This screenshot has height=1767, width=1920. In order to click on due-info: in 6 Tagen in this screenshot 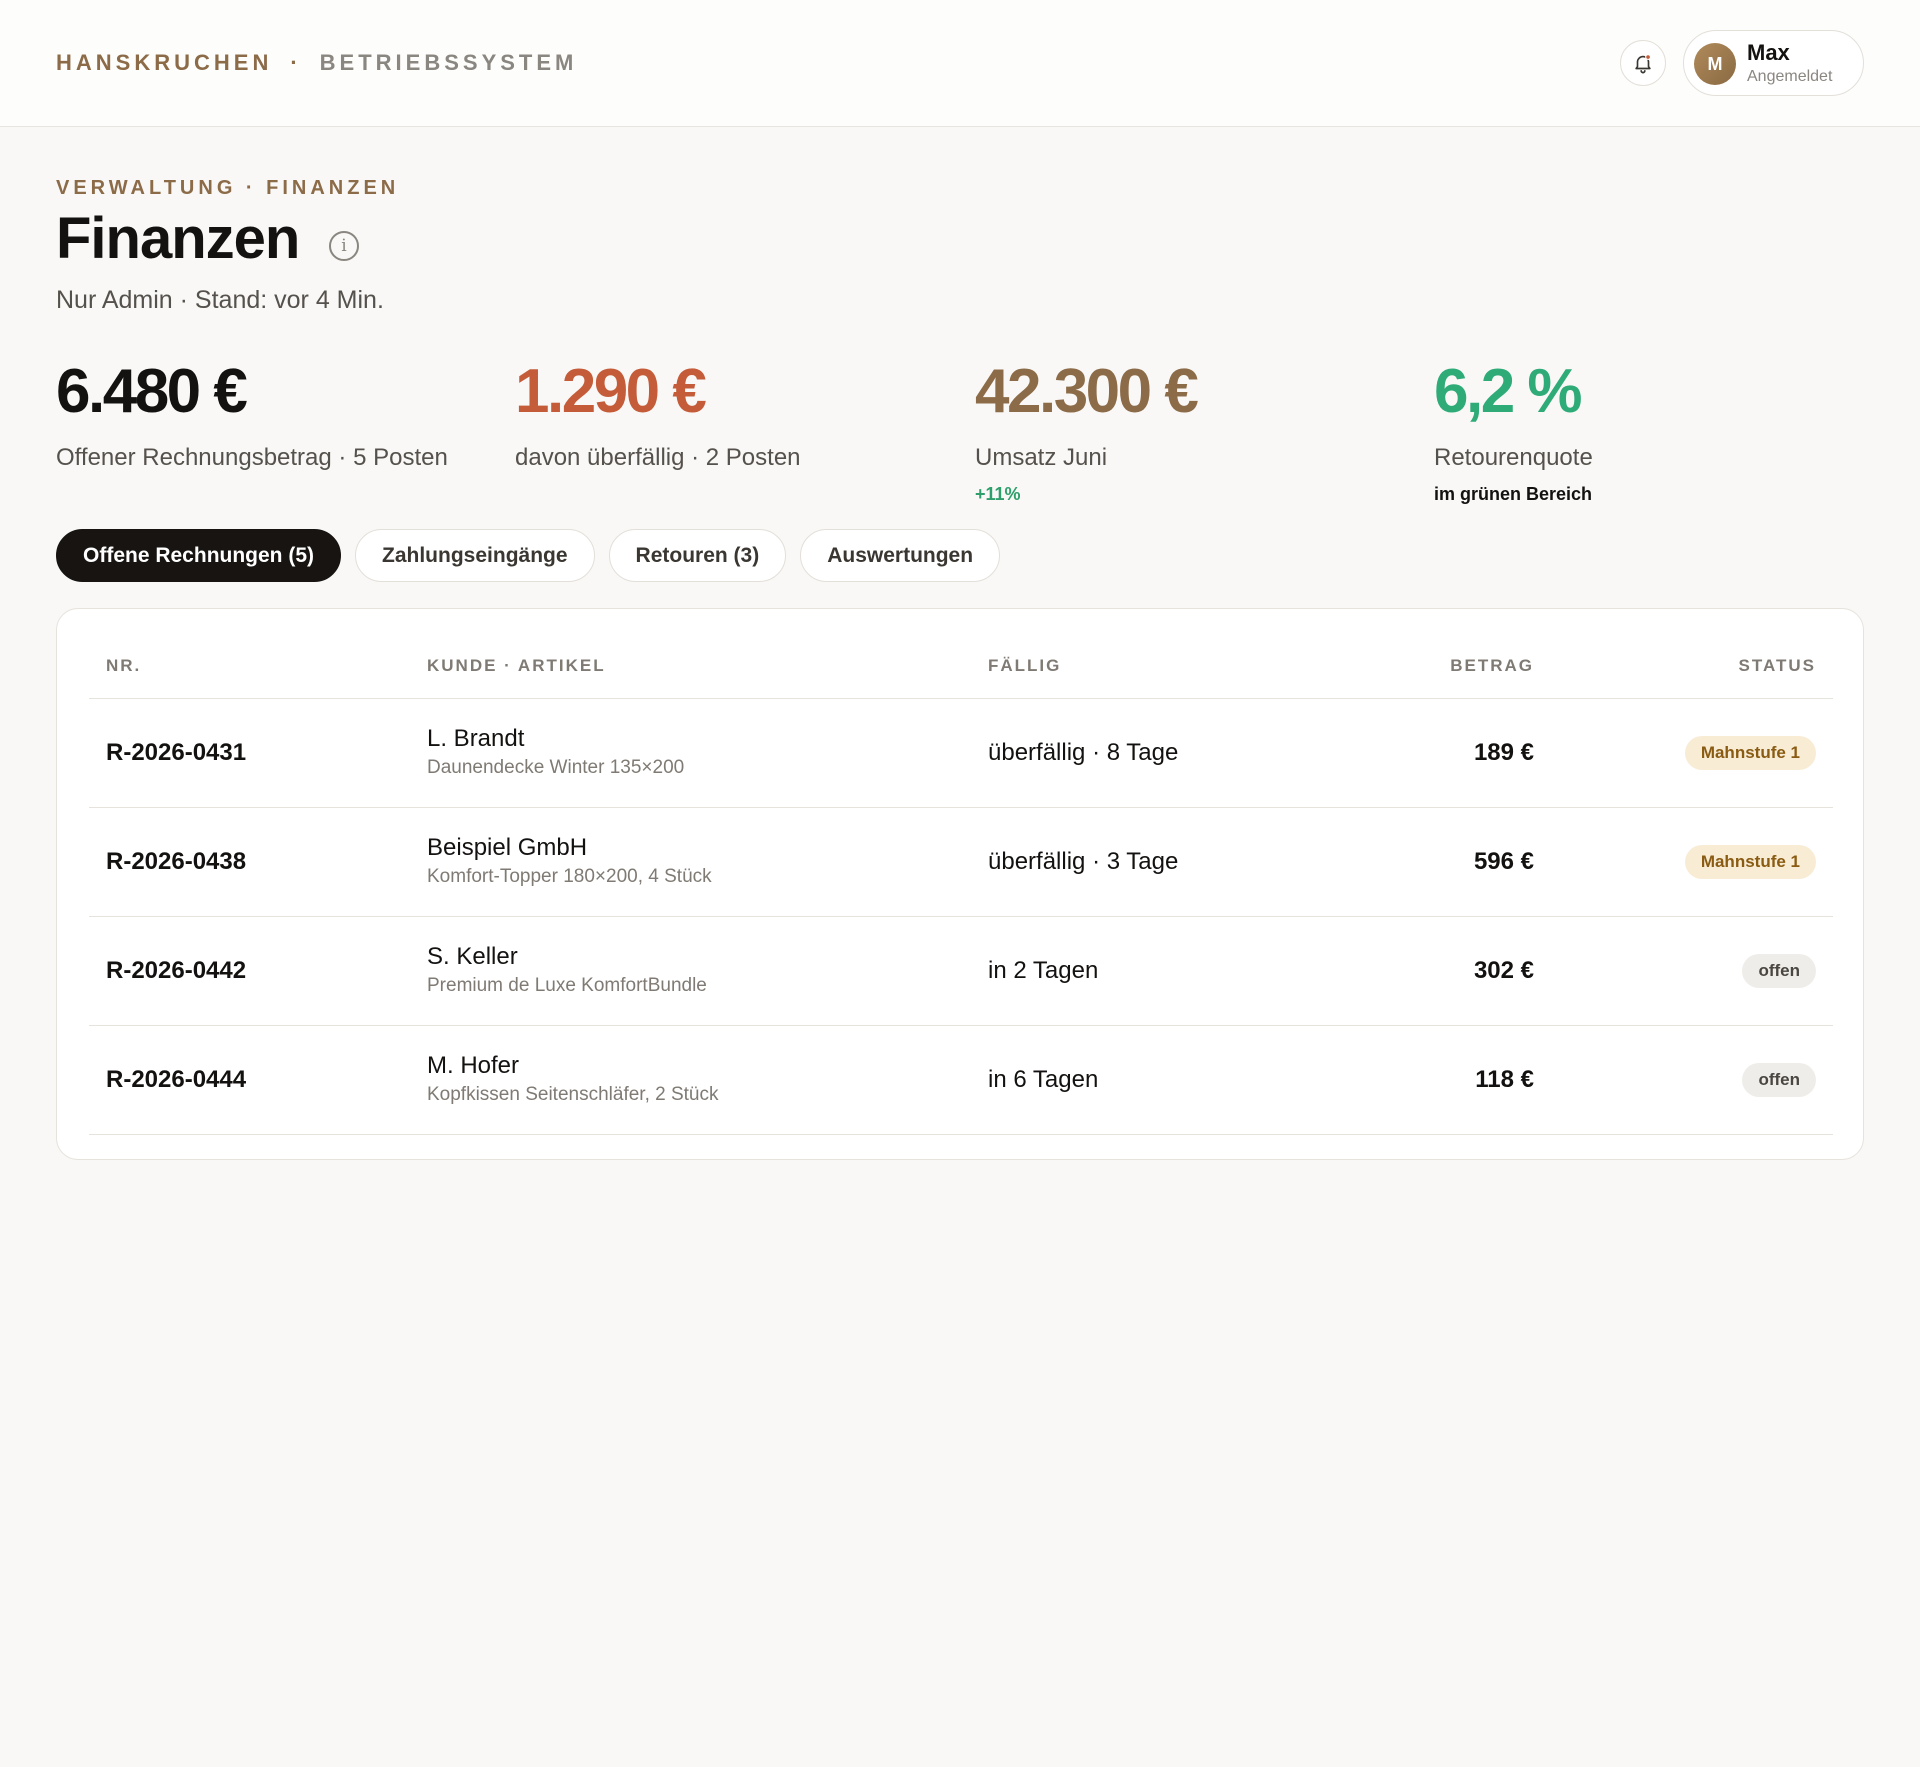, I will do `click(1043, 1079)`.